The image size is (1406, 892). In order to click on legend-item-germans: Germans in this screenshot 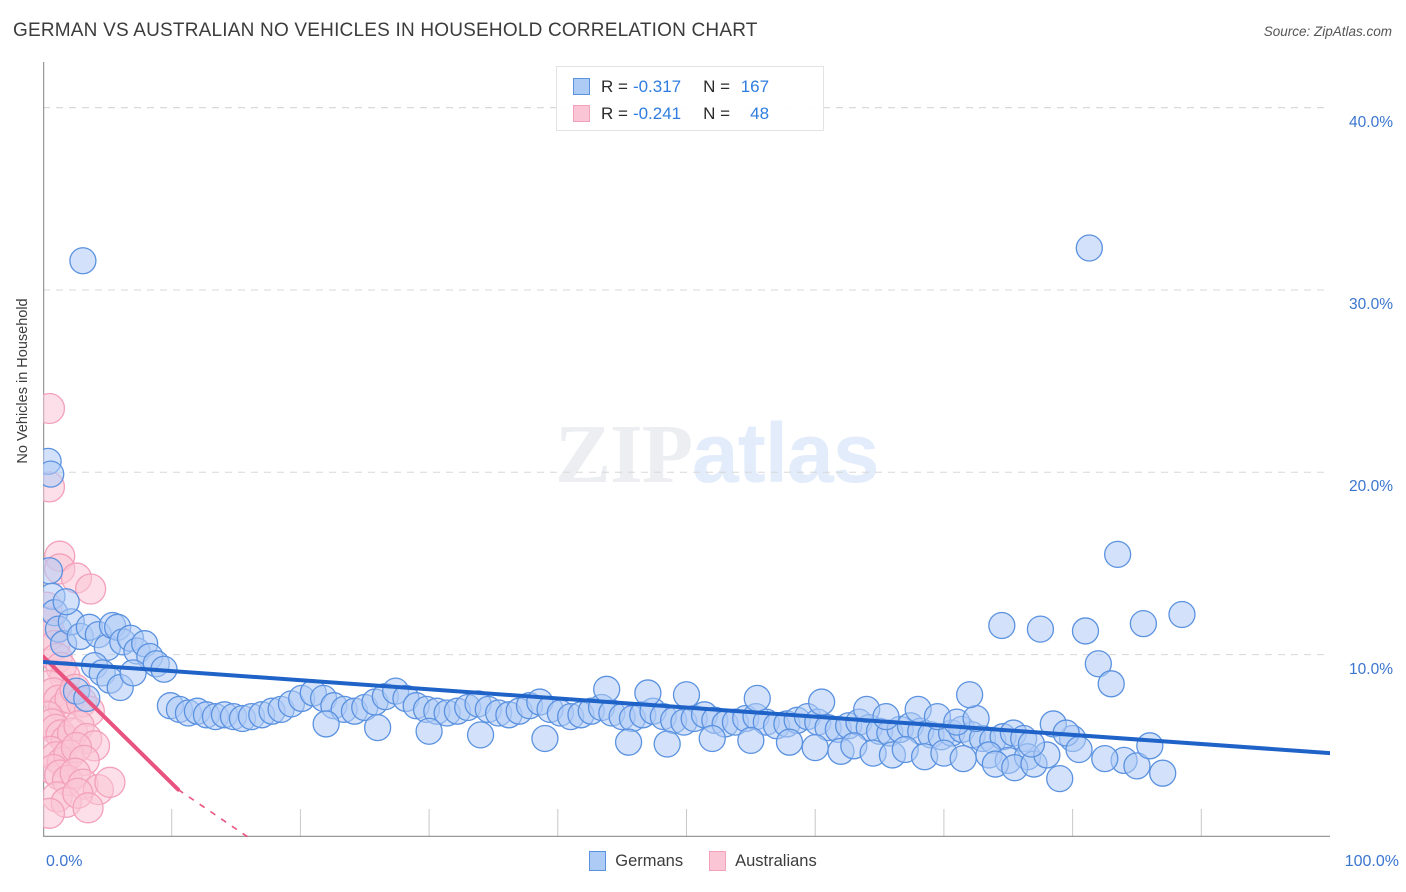, I will do `click(636, 861)`.